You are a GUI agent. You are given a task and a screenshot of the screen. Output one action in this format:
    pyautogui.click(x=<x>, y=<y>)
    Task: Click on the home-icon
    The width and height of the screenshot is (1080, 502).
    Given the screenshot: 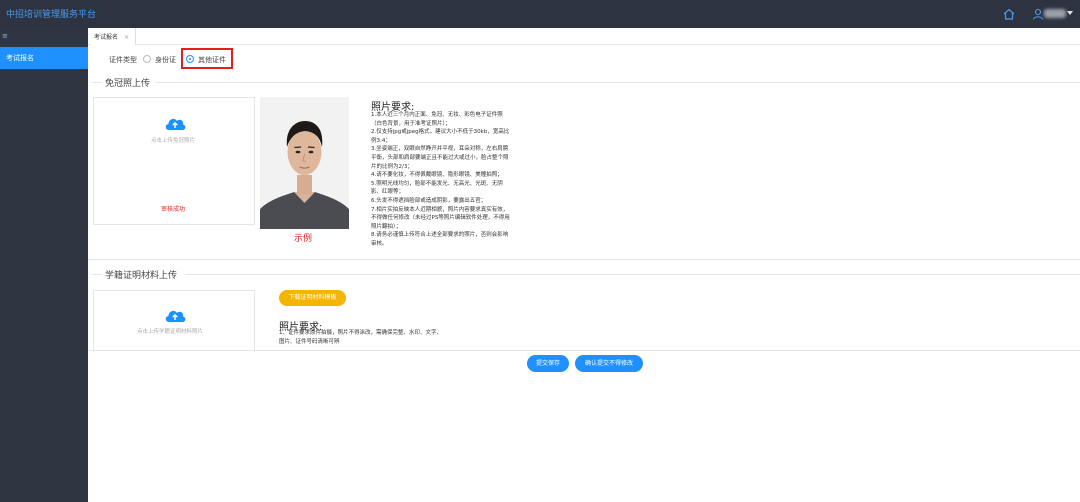 What is the action you would take?
    pyautogui.click(x=1009, y=14)
    